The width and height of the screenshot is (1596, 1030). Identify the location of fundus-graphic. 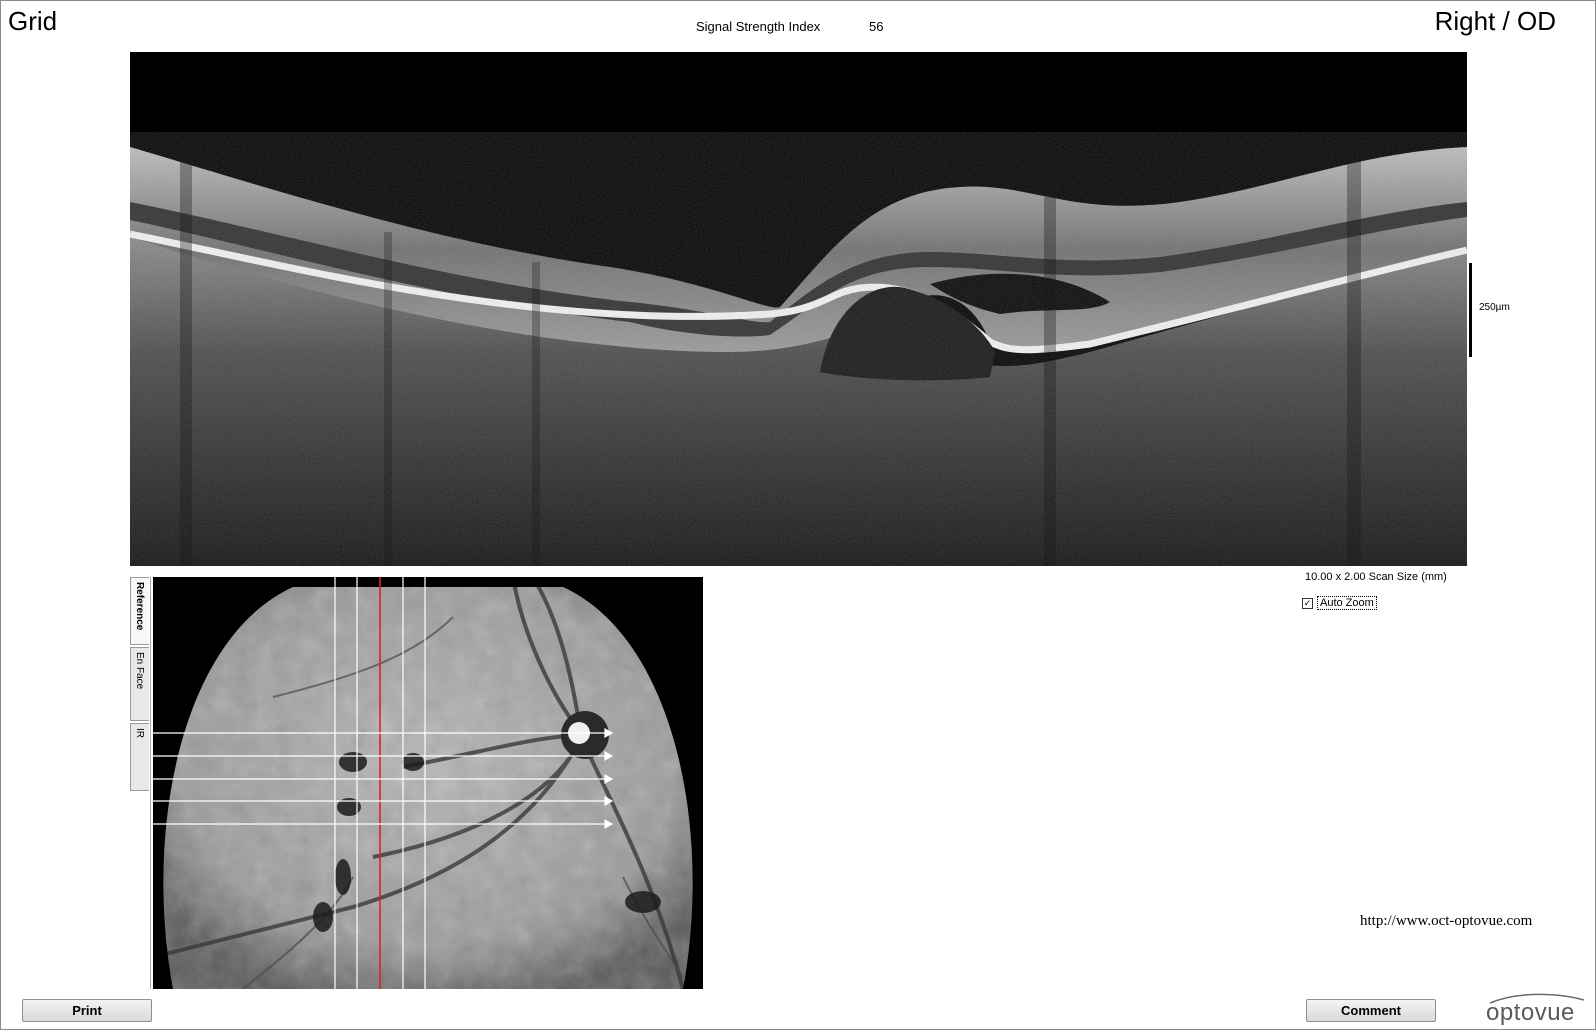
(428, 783).